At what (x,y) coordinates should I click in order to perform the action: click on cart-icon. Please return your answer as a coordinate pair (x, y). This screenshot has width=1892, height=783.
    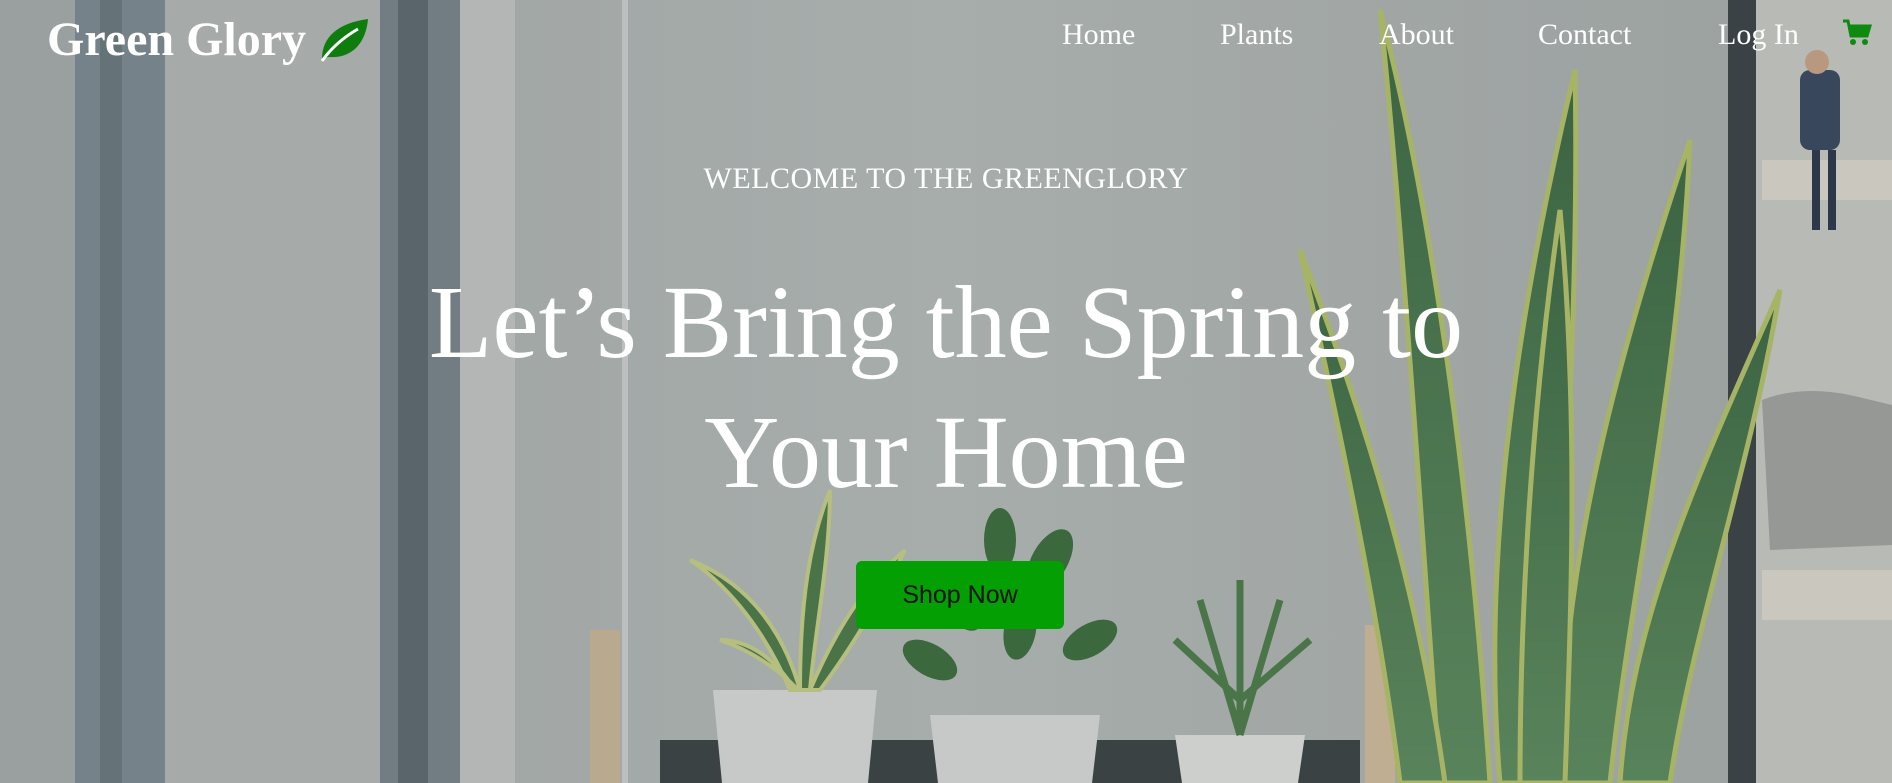
    Looking at the image, I should click on (1857, 33).